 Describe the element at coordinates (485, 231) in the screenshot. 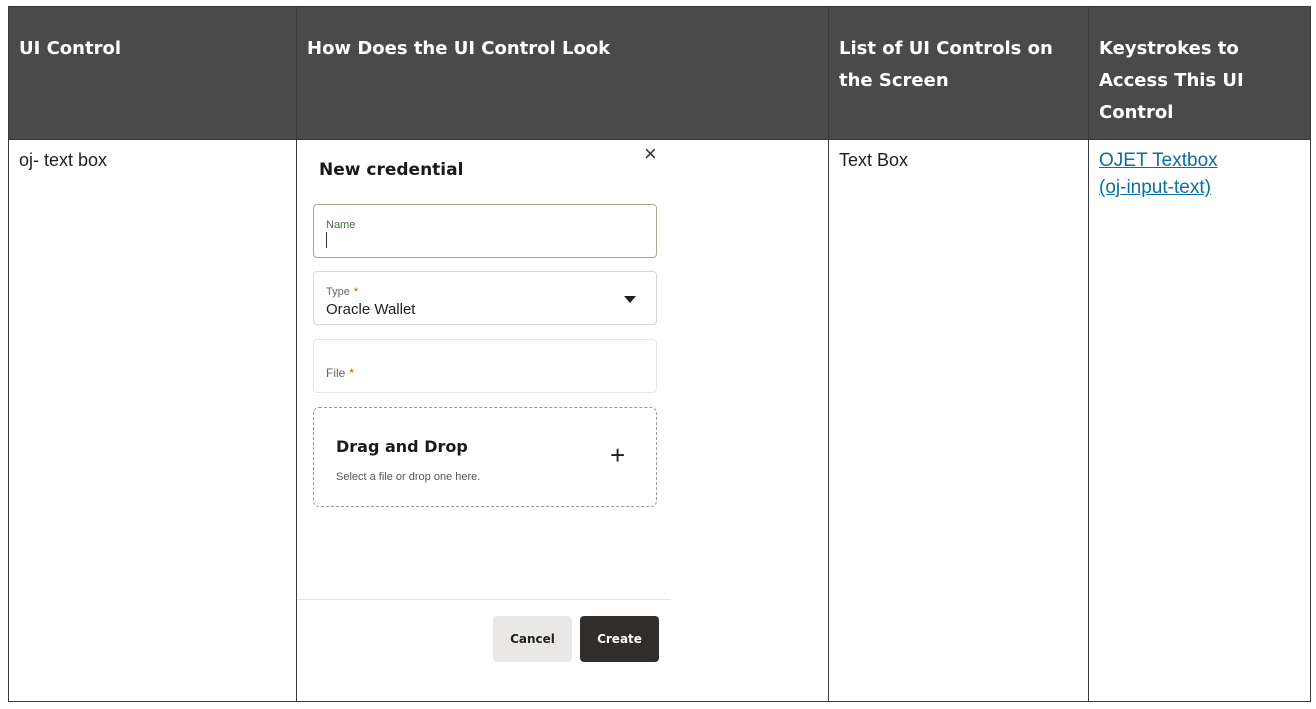

I see `name-field: Name` at that location.